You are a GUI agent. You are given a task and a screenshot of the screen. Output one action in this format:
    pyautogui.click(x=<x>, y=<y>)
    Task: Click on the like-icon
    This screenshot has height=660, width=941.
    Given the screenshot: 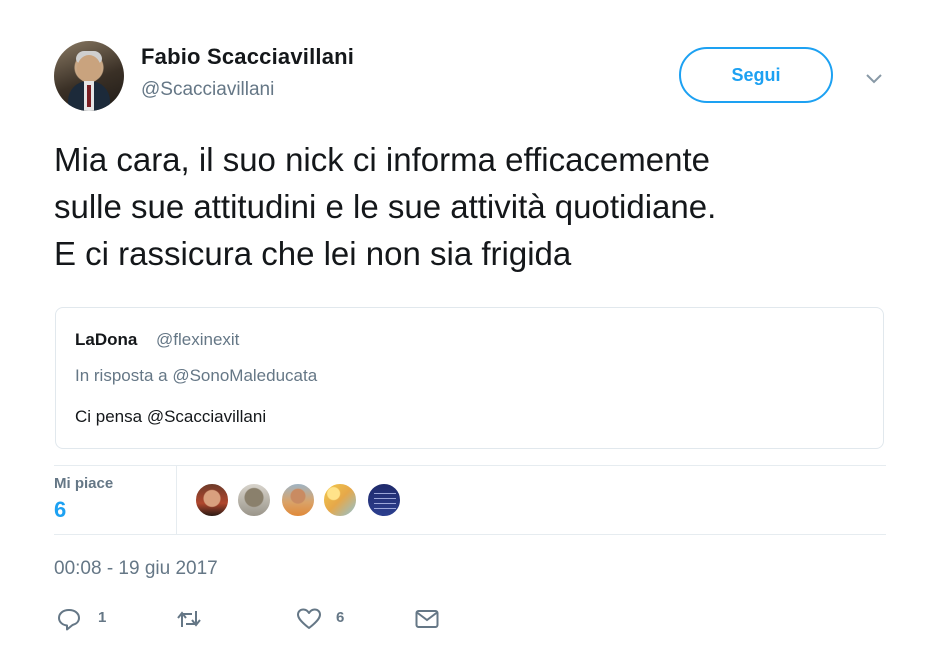 What is the action you would take?
    pyautogui.click(x=309, y=619)
    